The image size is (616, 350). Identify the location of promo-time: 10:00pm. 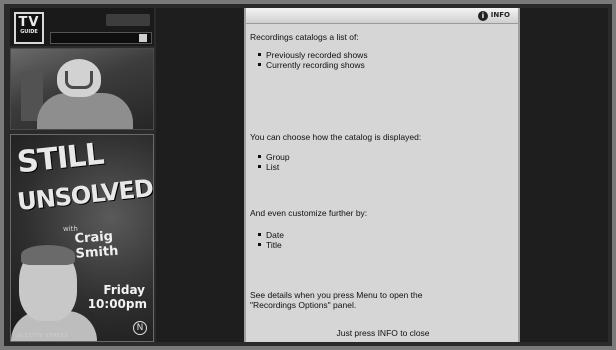
(117, 304).